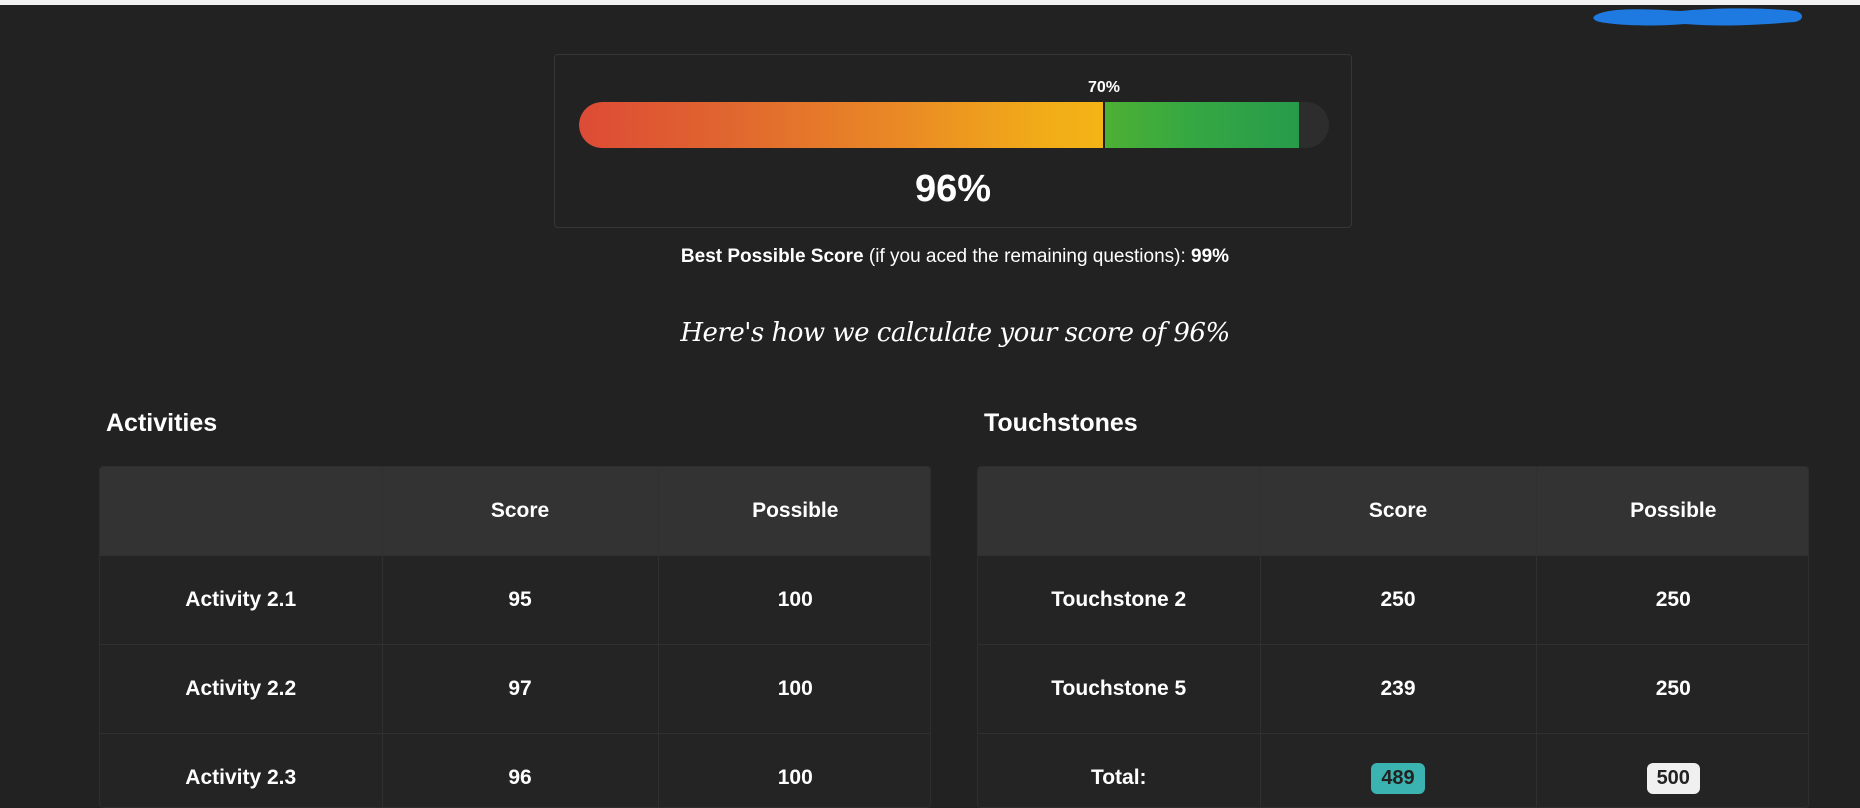 This screenshot has height=808, width=1860. I want to click on table-row: Activity 2.3 96 100, so click(515, 770).